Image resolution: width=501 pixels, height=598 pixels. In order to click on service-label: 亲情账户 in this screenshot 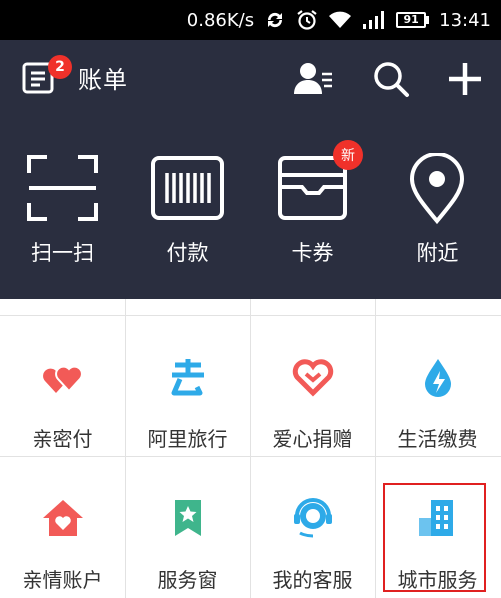, I will do `click(62, 580)`.